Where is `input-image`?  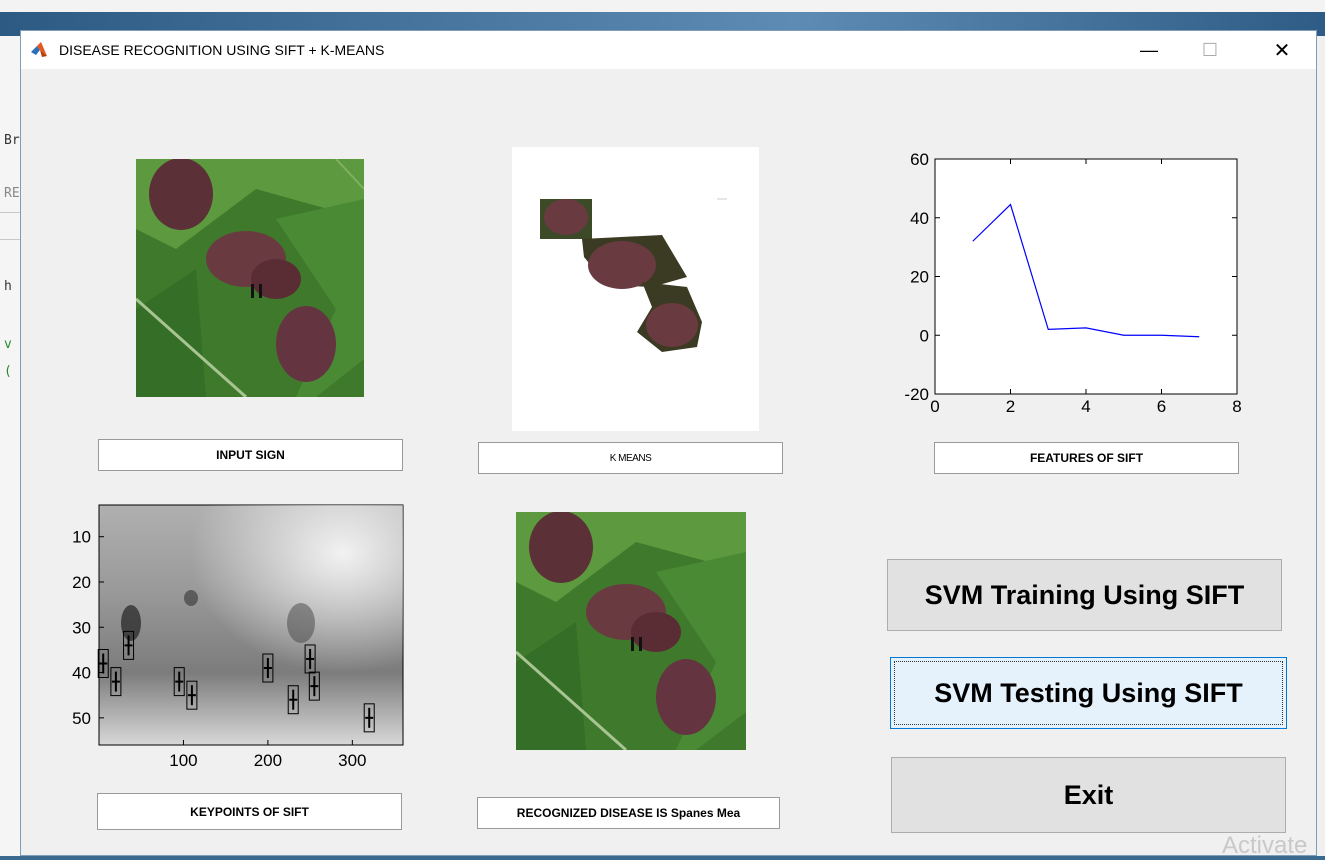
input-image is located at coordinates (250, 278).